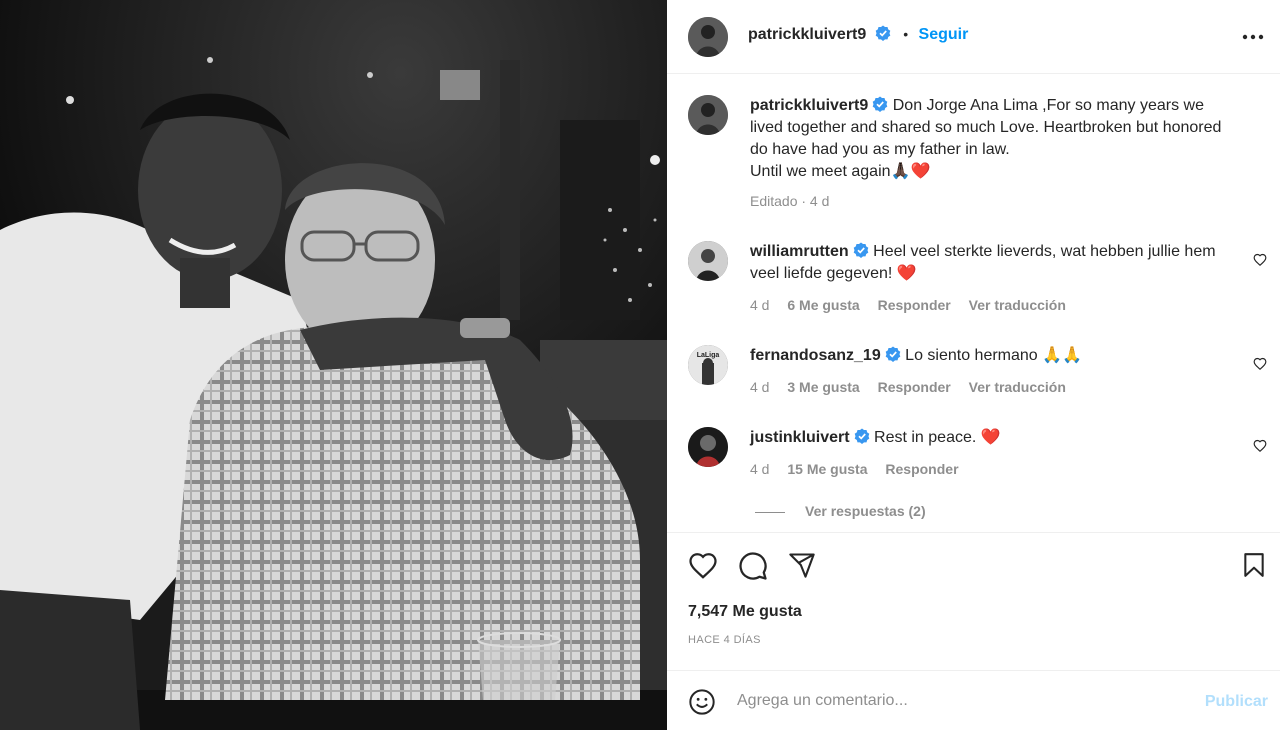  What do you see at coordinates (815, 355) in the screenshot?
I see `comment-username: fernandosanz_19` at bounding box center [815, 355].